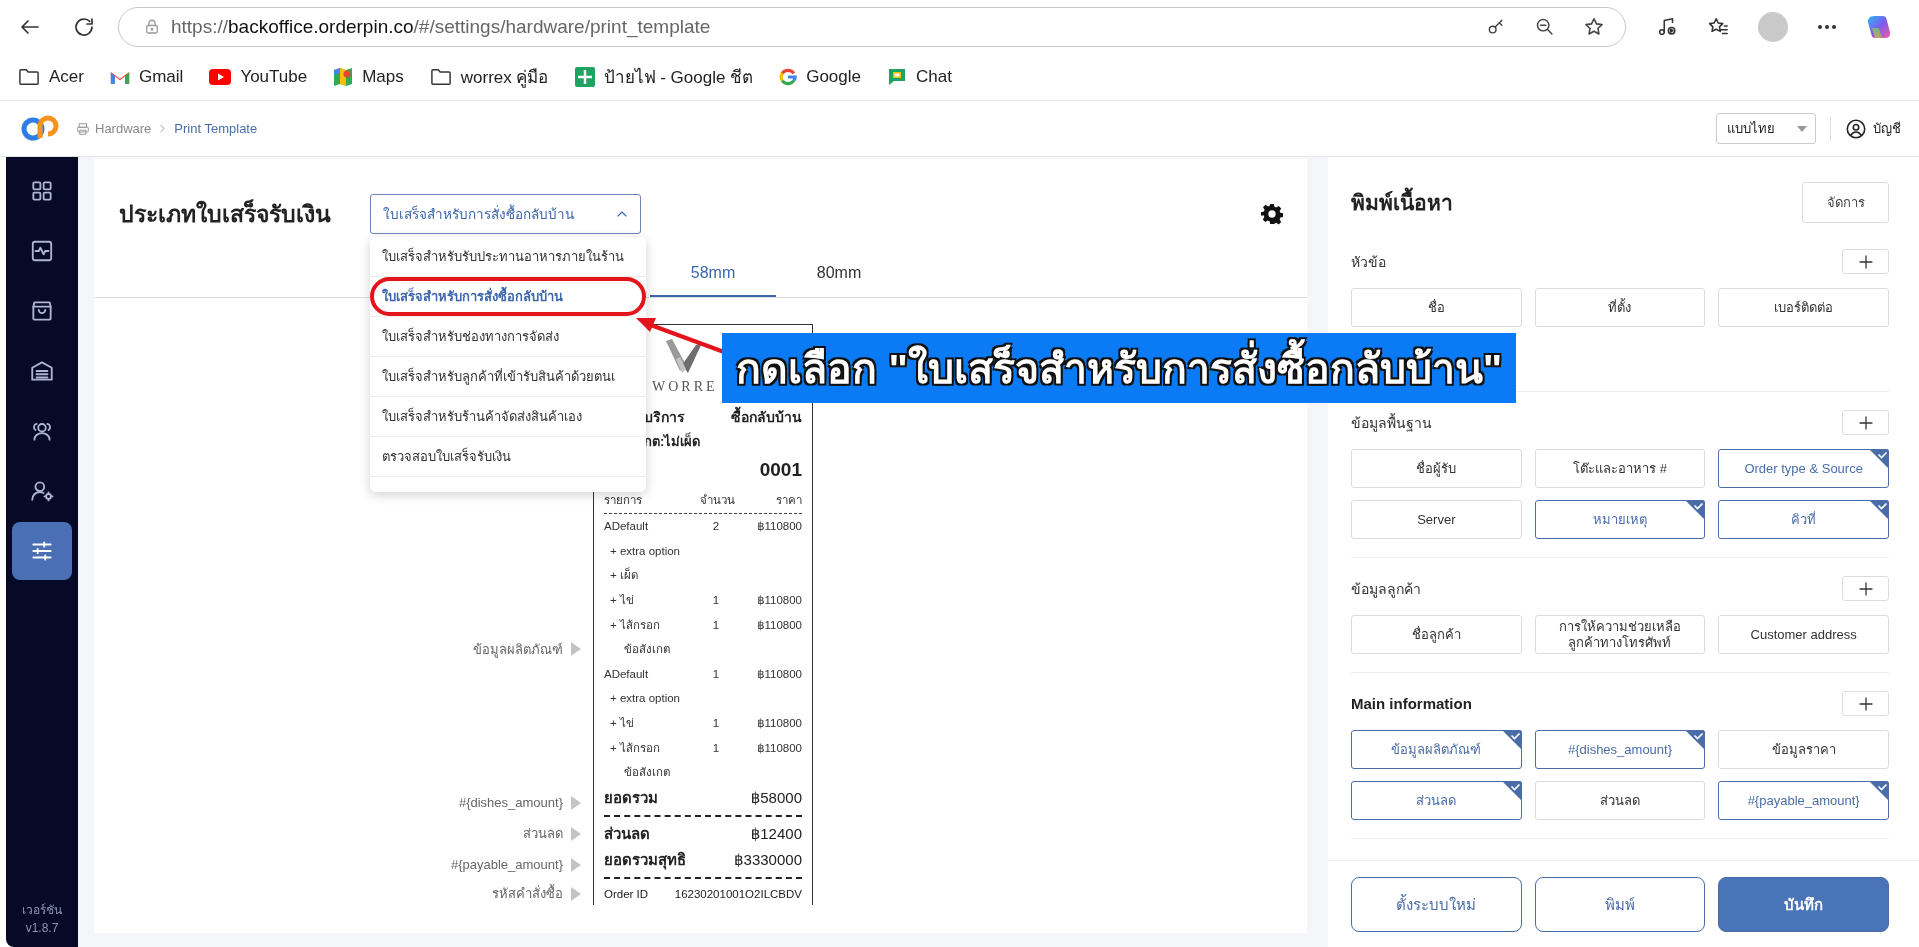 This screenshot has width=1919, height=947. I want to click on star-icon, so click(1594, 26).